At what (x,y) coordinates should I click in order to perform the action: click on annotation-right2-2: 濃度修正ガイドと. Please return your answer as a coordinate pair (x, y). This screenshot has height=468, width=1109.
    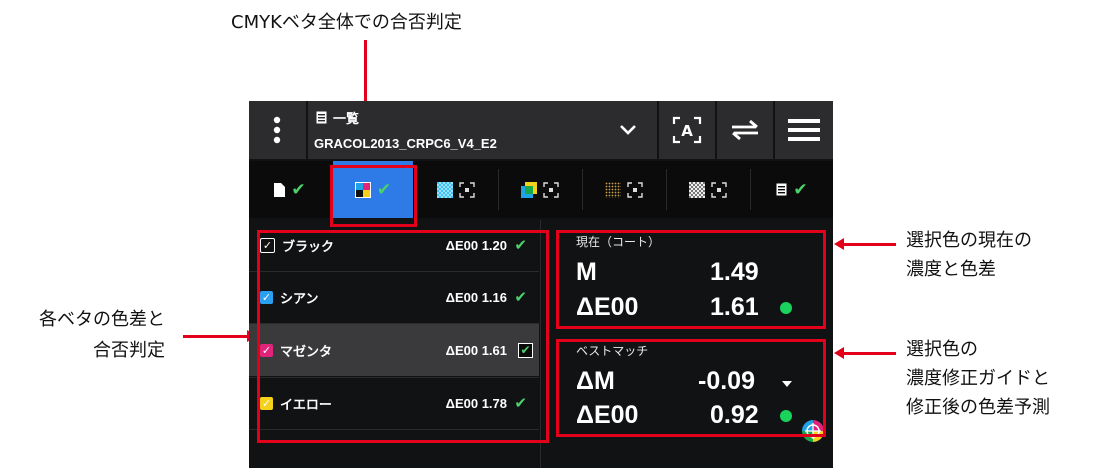
    Looking at the image, I should click on (978, 378).